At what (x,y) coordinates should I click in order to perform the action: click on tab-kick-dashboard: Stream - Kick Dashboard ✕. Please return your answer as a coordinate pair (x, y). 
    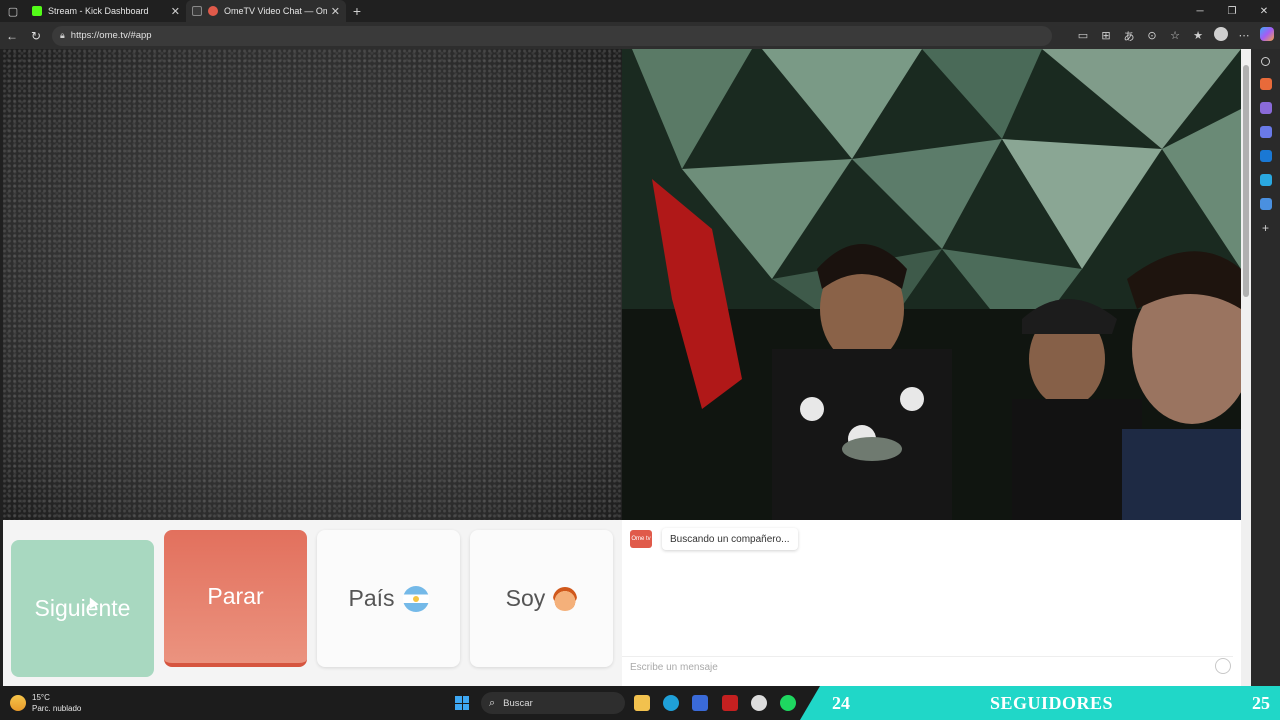
    Looking at the image, I should click on (106, 11).